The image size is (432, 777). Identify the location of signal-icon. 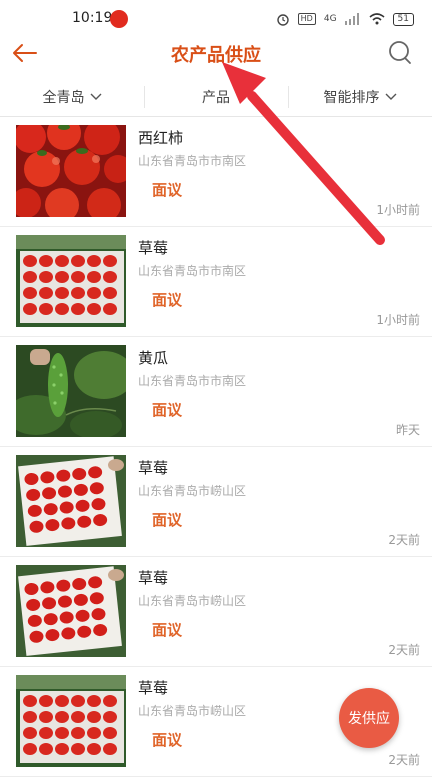
(351, 19).